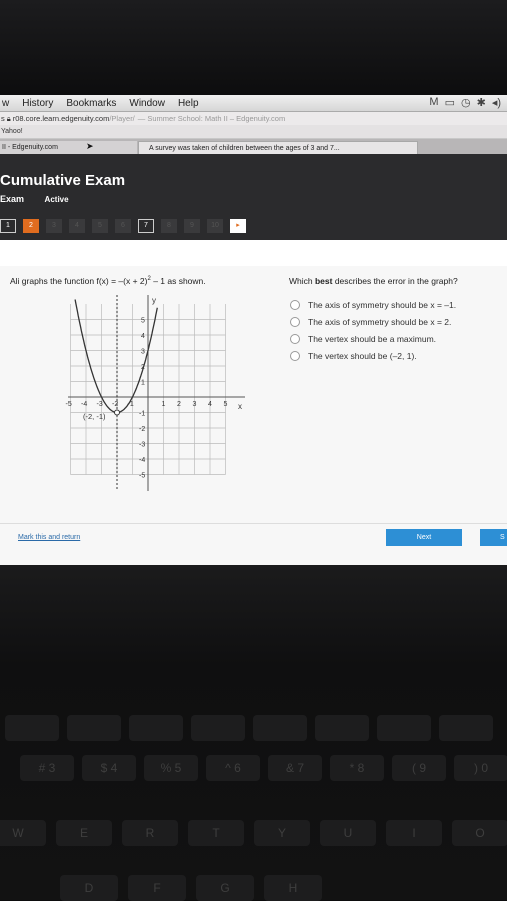 The height and width of the screenshot is (901, 507). Describe the element at coordinates (8, 226) in the screenshot. I see `question-1-button: 1` at that location.